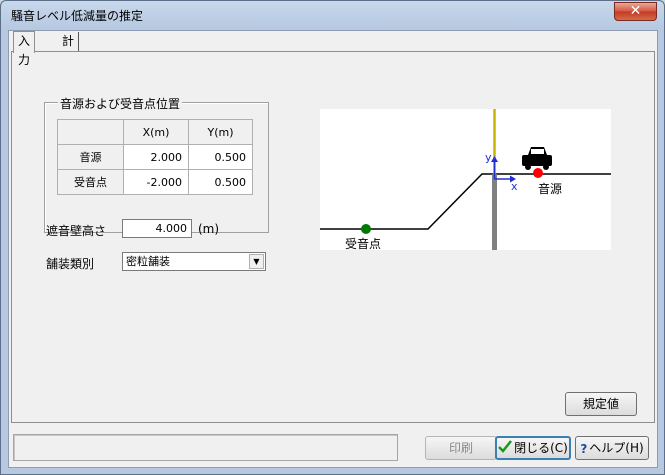 This screenshot has width=665, height=475. I want to click on ground-profile, so click(465, 201).